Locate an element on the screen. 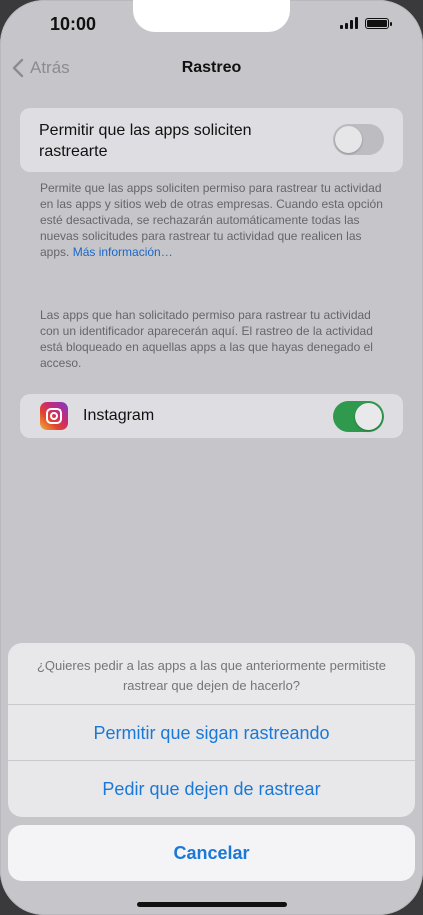  status-icons is located at coordinates (366, 23).